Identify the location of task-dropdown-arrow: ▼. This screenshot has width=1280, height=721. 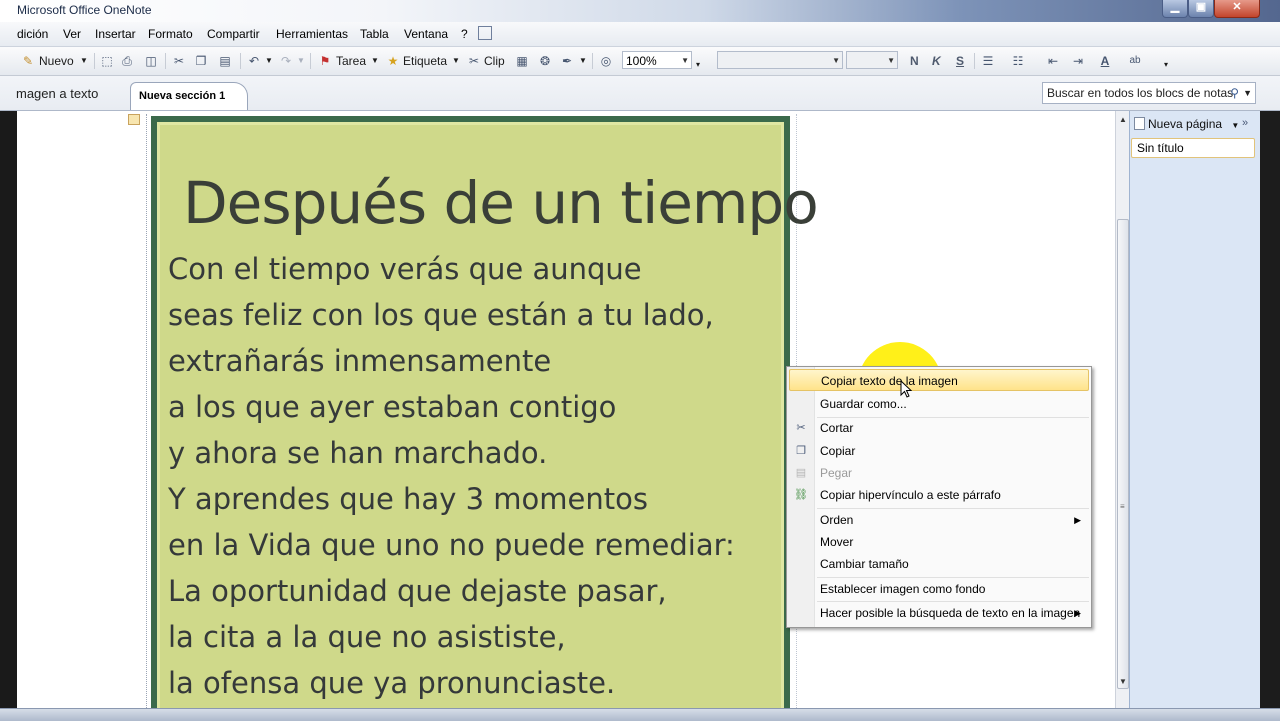
(375, 61).